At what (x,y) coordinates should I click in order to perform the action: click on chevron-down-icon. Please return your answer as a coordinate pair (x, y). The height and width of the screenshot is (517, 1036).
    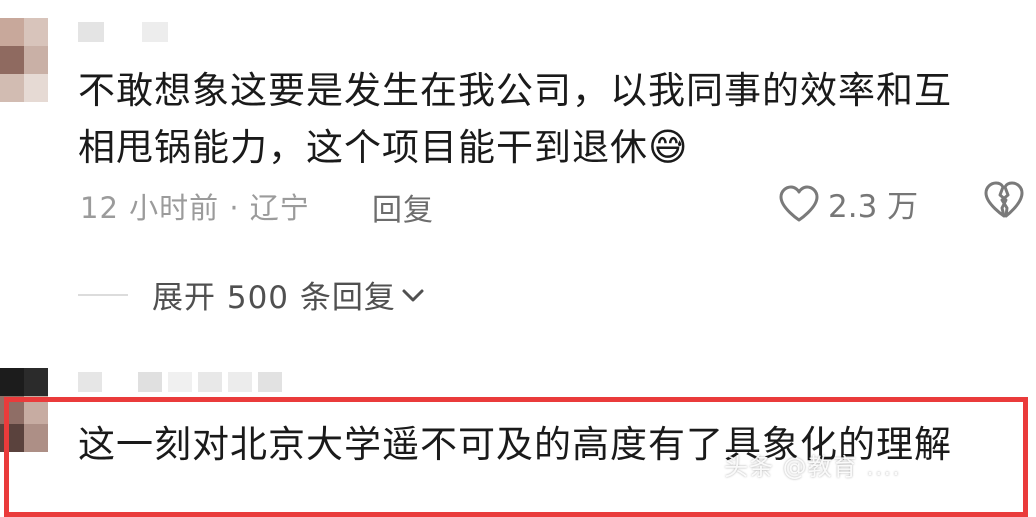
    Looking at the image, I should click on (413, 295).